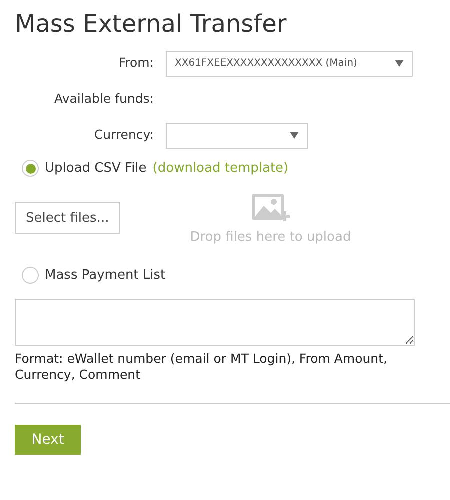 This screenshot has height=500, width=450. Describe the element at coordinates (104, 99) in the screenshot. I see `field-label: Available funds:` at that location.